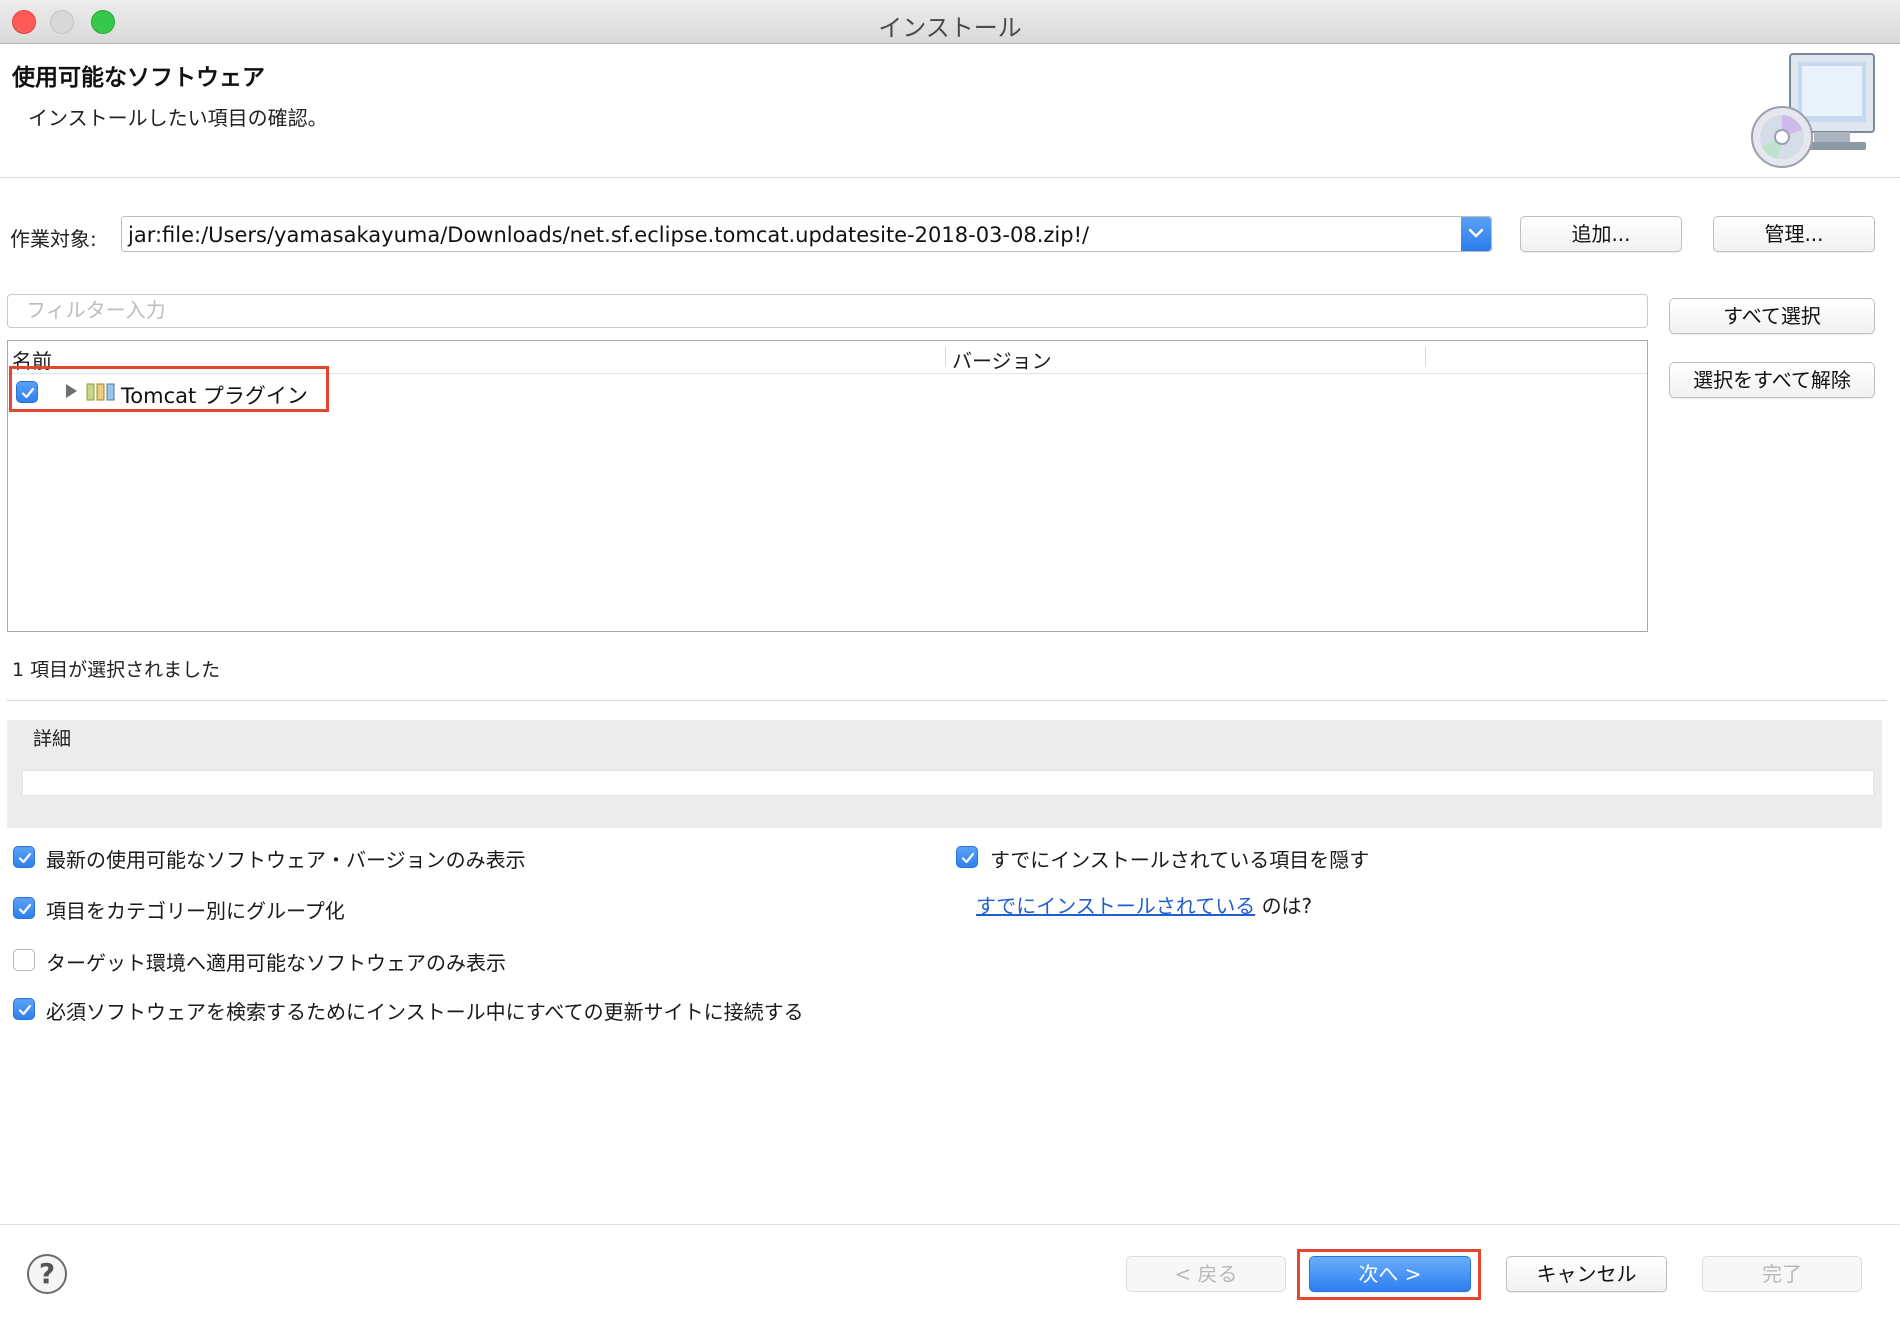 This screenshot has width=1900, height=1330. I want to click on cancel-button: キャンセル, so click(1586, 1274).